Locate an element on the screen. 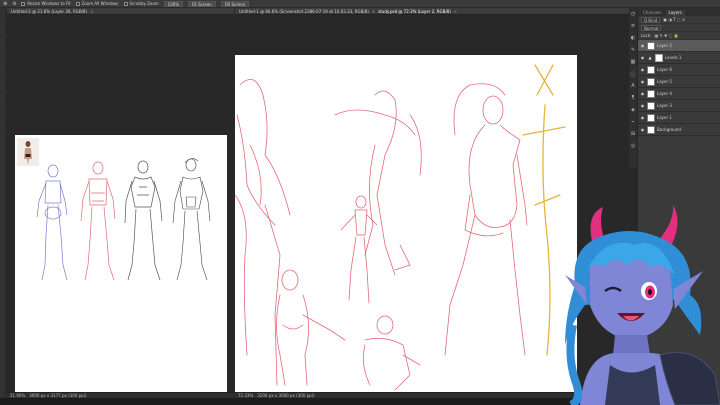 The width and height of the screenshot is (720, 405). layer-filter-row: Q Kind ▣ ◑ T ⬚ ⊙ is located at coordinates (679, 20).